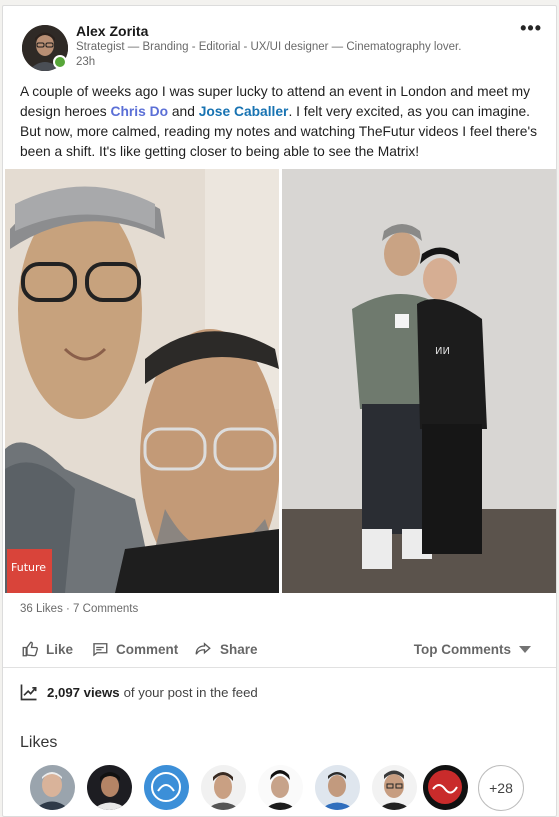  I want to click on comment-button: Comment, so click(134, 649).